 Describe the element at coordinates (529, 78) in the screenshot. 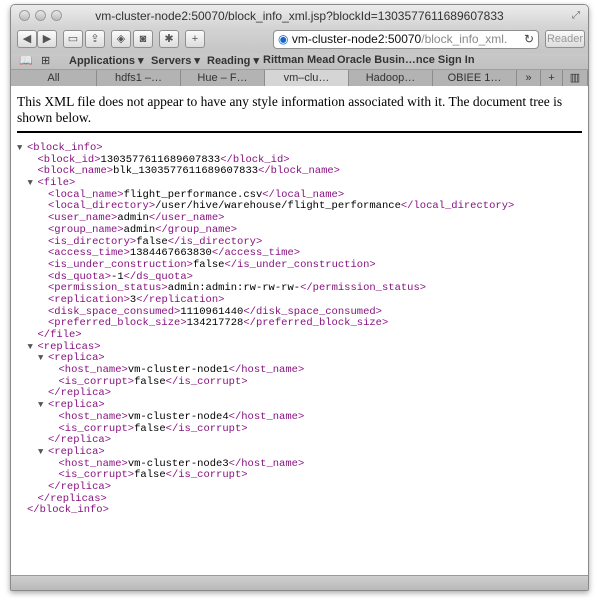

I see `more-tabs-icon: »` at that location.